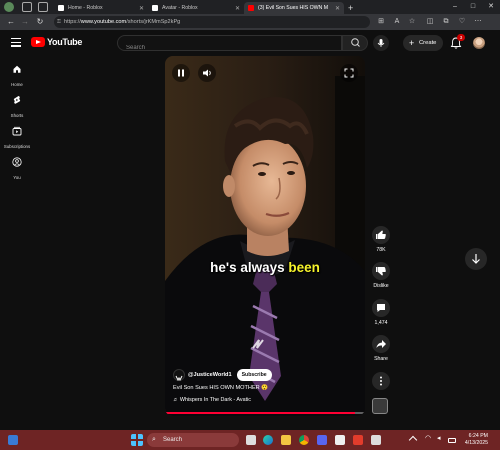 The height and width of the screenshot is (450, 500). I want to click on account-avatar, so click(479, 43).